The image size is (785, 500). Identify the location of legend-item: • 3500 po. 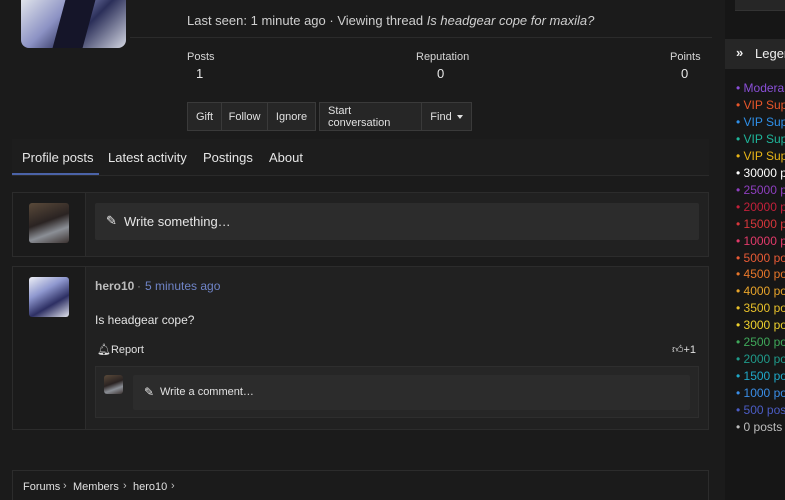
(760, 308).